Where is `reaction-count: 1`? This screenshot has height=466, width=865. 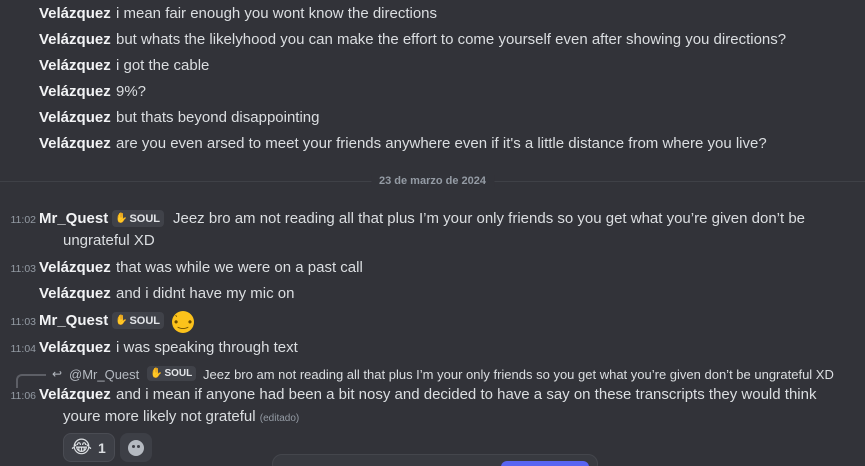
reaction-count: 1 is located at coordinates (102, 447).